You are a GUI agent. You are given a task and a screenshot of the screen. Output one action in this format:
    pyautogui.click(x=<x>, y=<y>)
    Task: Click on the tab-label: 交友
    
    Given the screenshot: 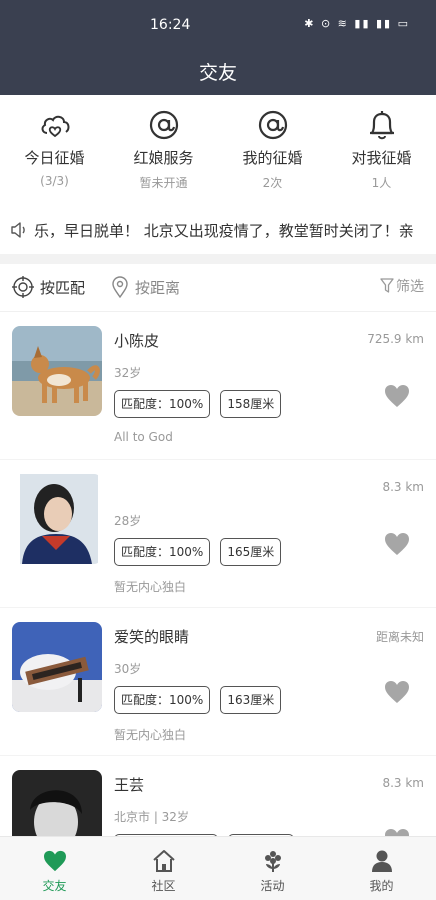 What is the action you would take?
    pyautogui.click(x=54, y=886)
    